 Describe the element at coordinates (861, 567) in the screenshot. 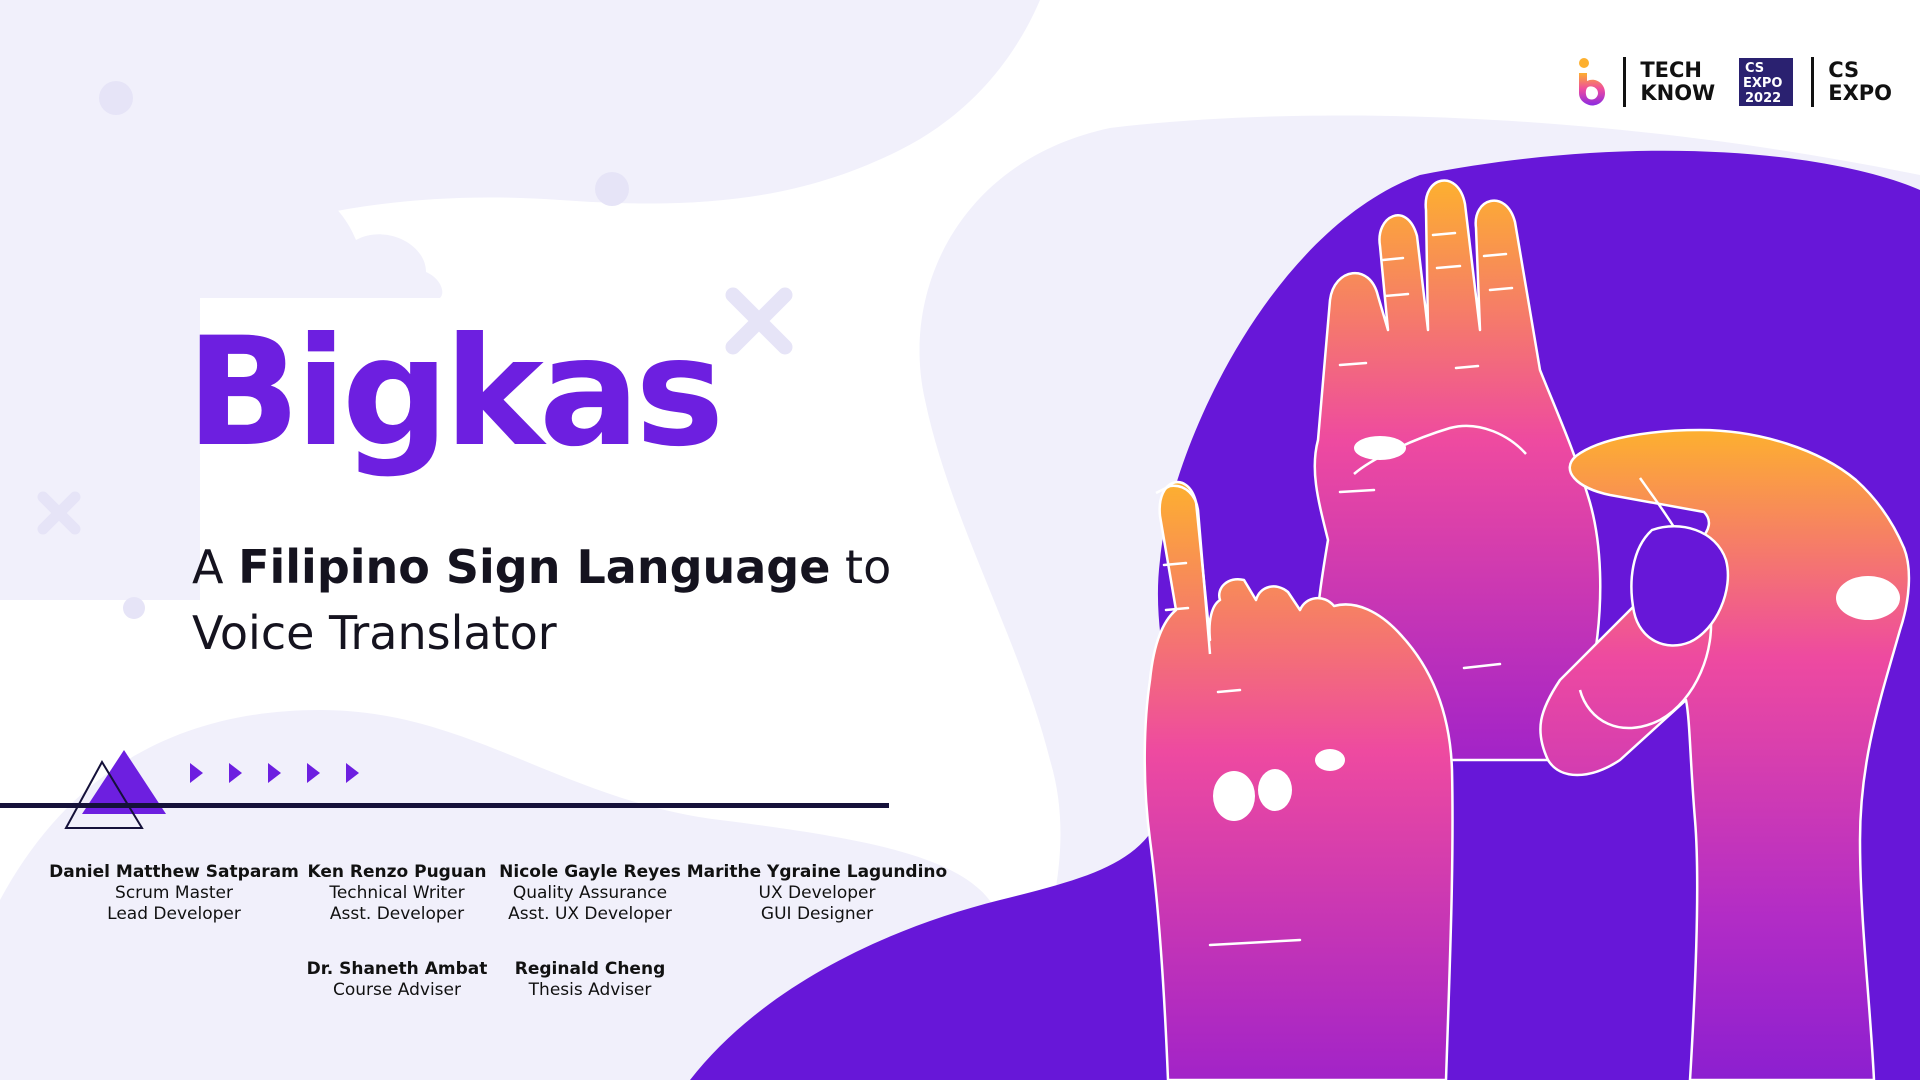

I see `subtitle-suffix: to` at that location.